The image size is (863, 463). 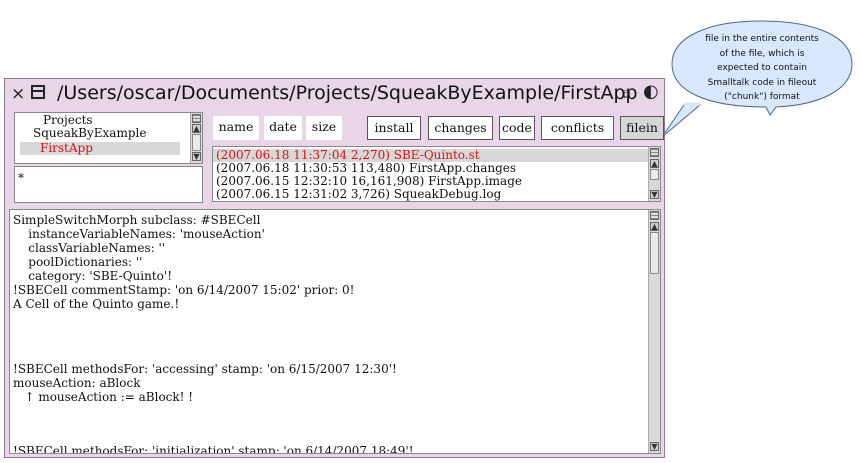 I want to click on filter-pattern-text: *, so click(x=21, y=178).